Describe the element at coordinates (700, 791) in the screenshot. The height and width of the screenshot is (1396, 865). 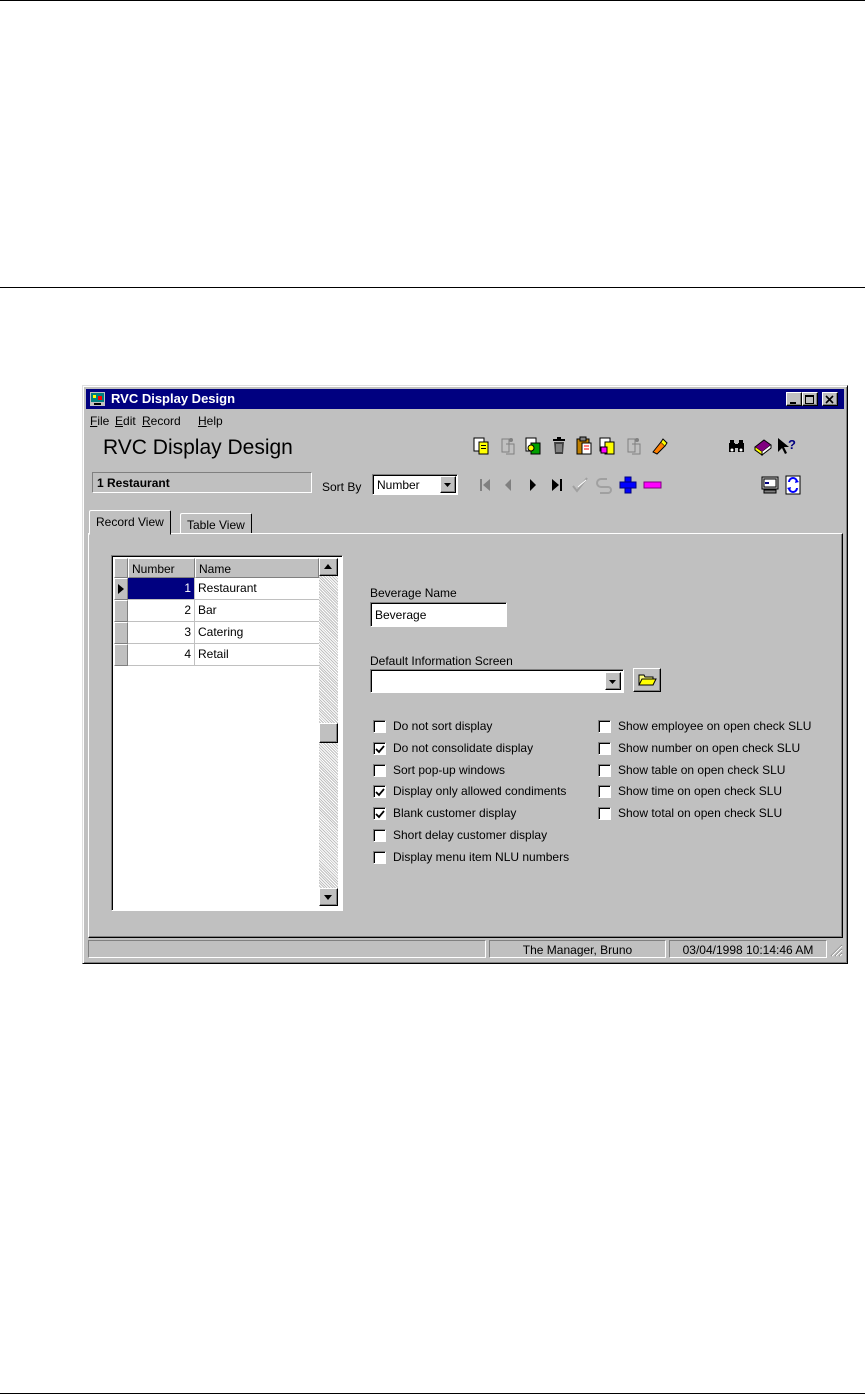
I see `checkbox-label: Show time on open check SLU` at that location.